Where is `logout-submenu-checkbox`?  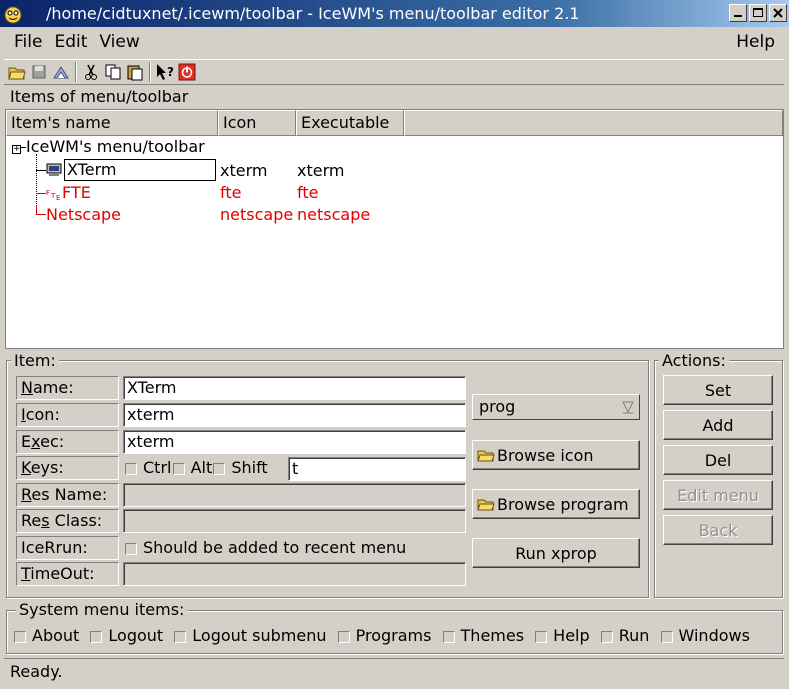
logout-submenu-checkbox is located at coordinates (180, 636).